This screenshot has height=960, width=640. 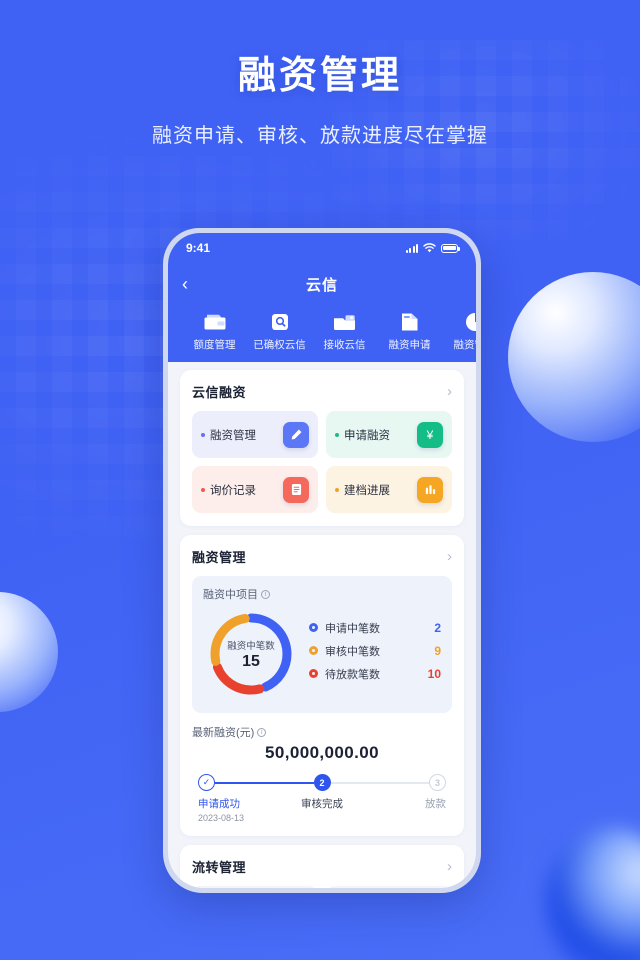 I want to click on step-node-2: 2, so click(x=322, y=782).